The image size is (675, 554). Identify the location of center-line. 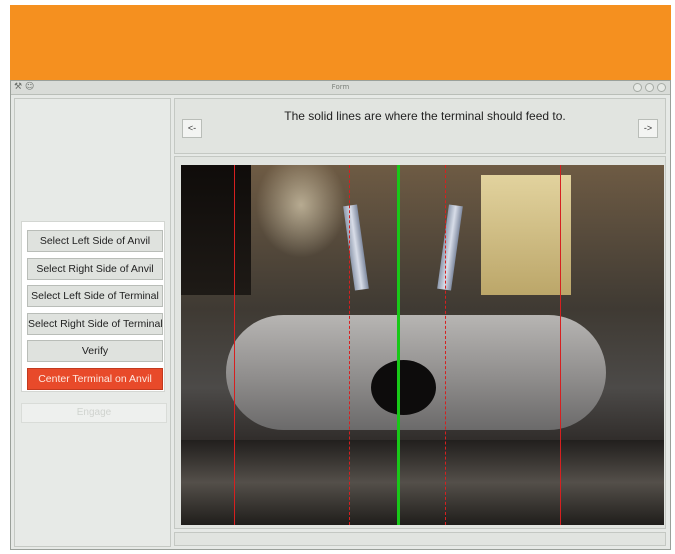
(398, 345).